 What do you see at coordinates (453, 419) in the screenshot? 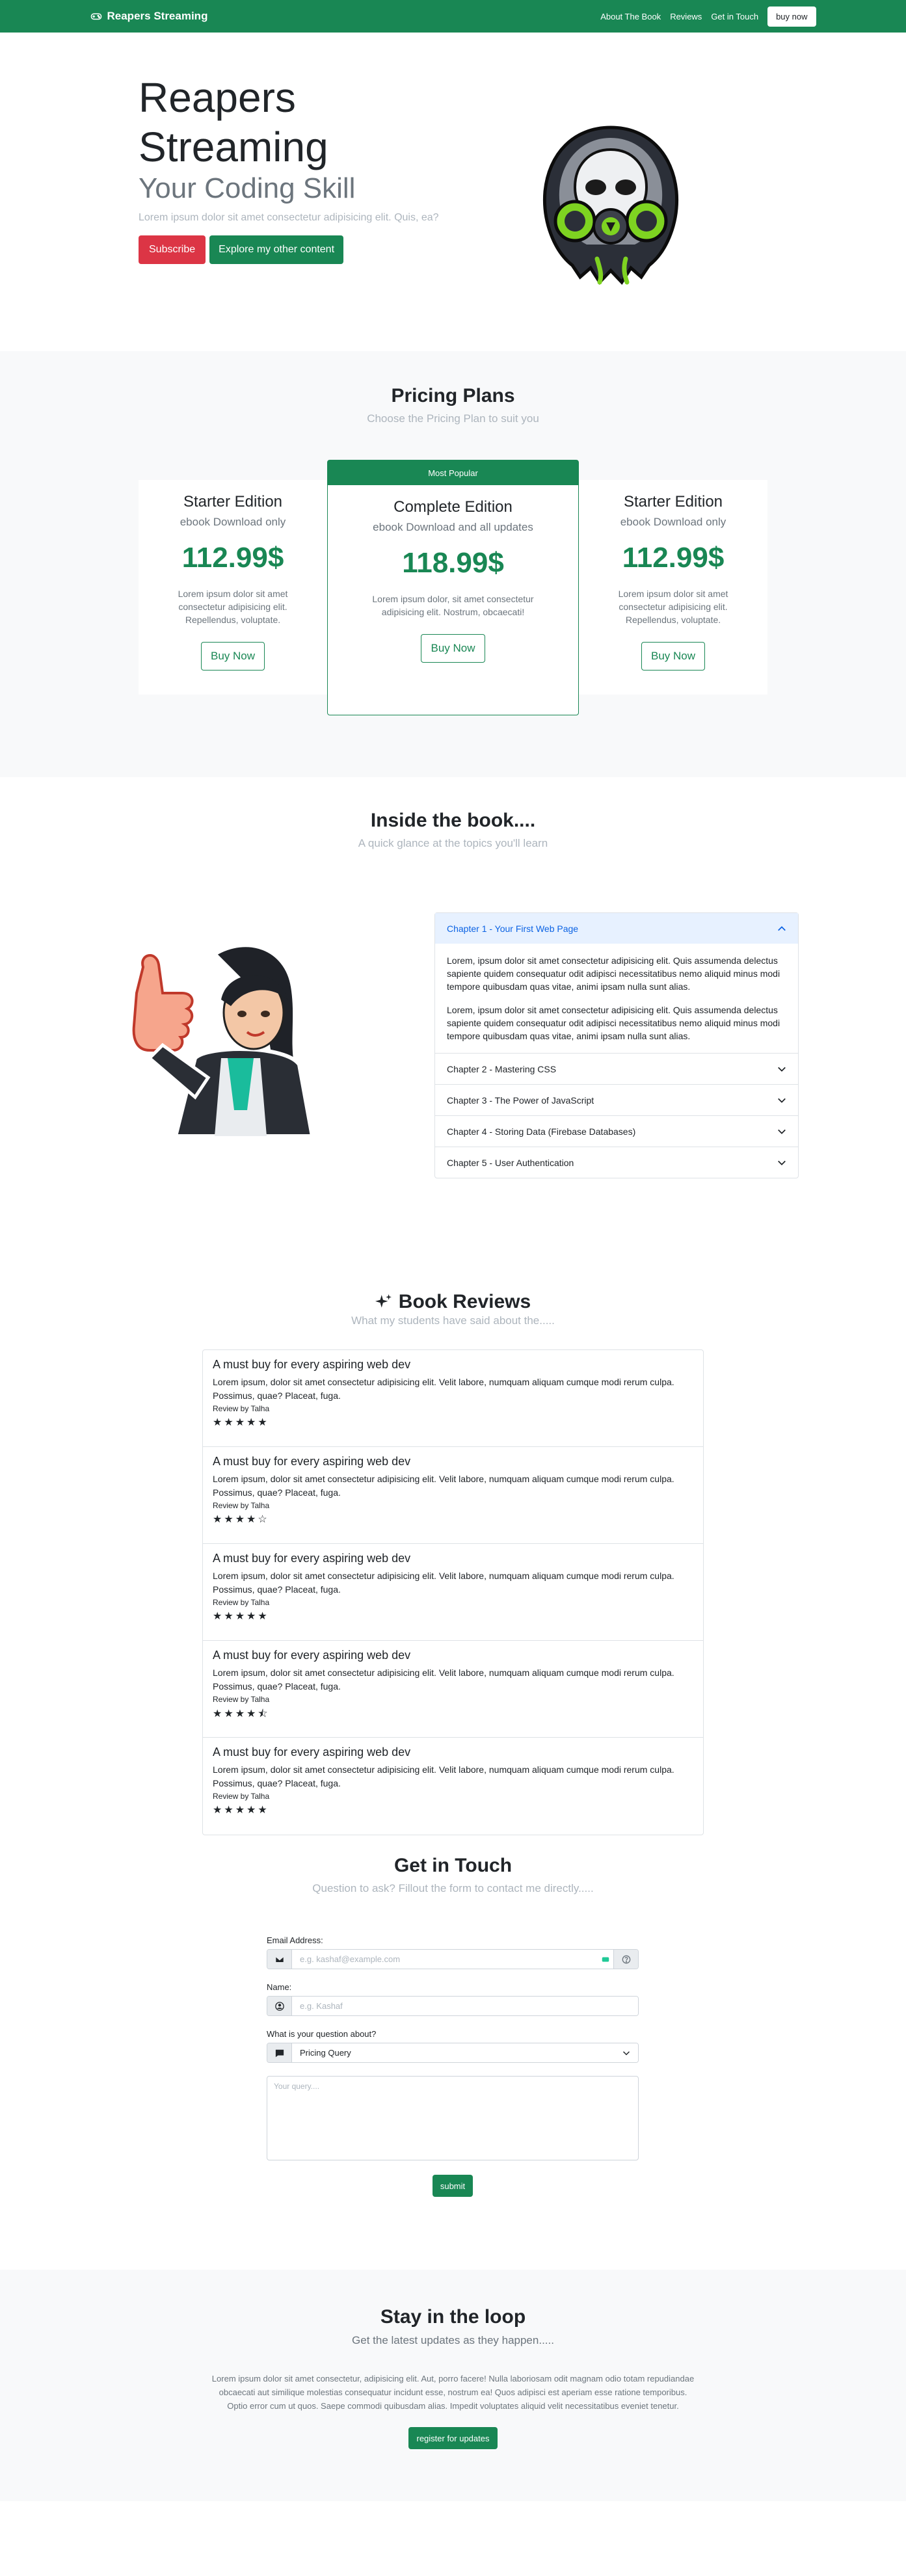
I see `pricing-subtitle: Choose the Pricing Plan to suit you` at bounding box center [453, 419].